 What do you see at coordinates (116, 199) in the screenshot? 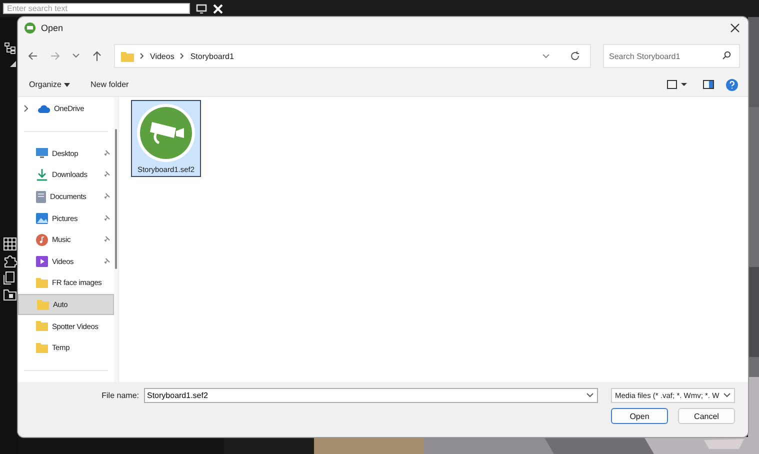
I see `scrollbar-thumb` at bounding box center [116, 199].